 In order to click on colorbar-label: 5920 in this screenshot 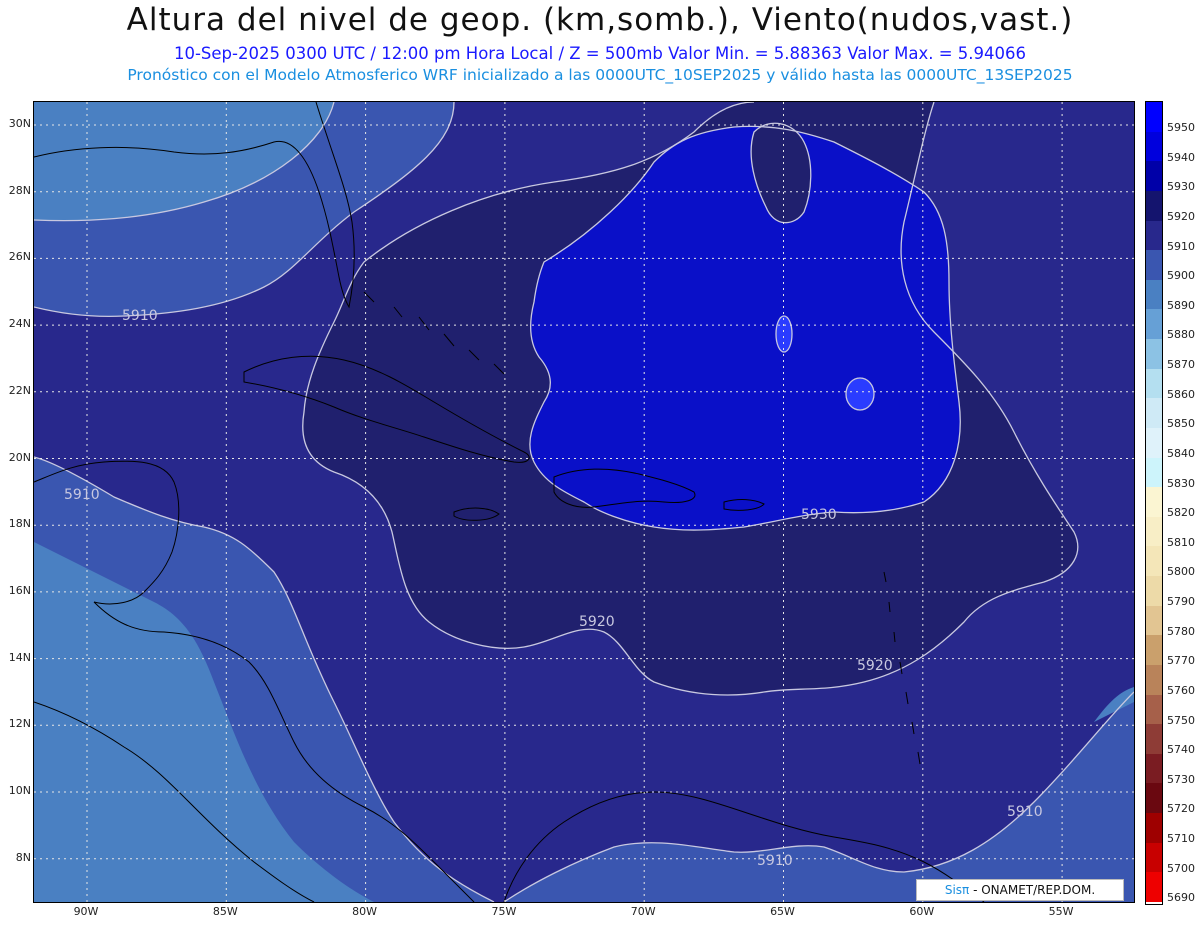, I will do `click(1181, 216)`.